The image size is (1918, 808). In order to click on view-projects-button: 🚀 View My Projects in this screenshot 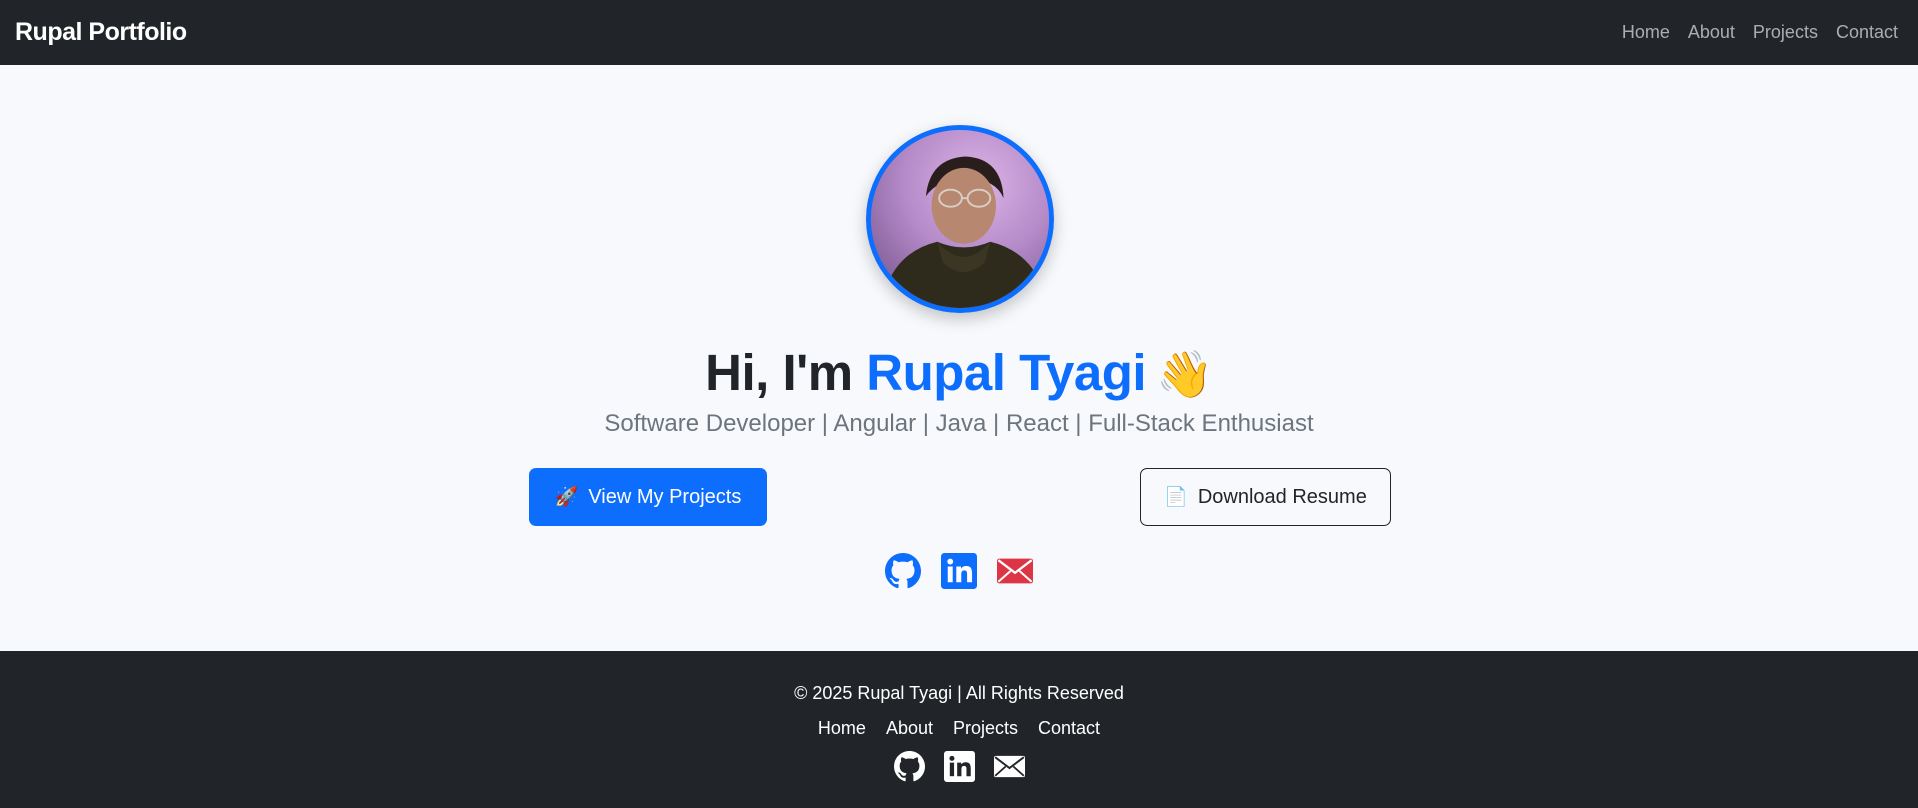, I will do `click(648, 497)`.